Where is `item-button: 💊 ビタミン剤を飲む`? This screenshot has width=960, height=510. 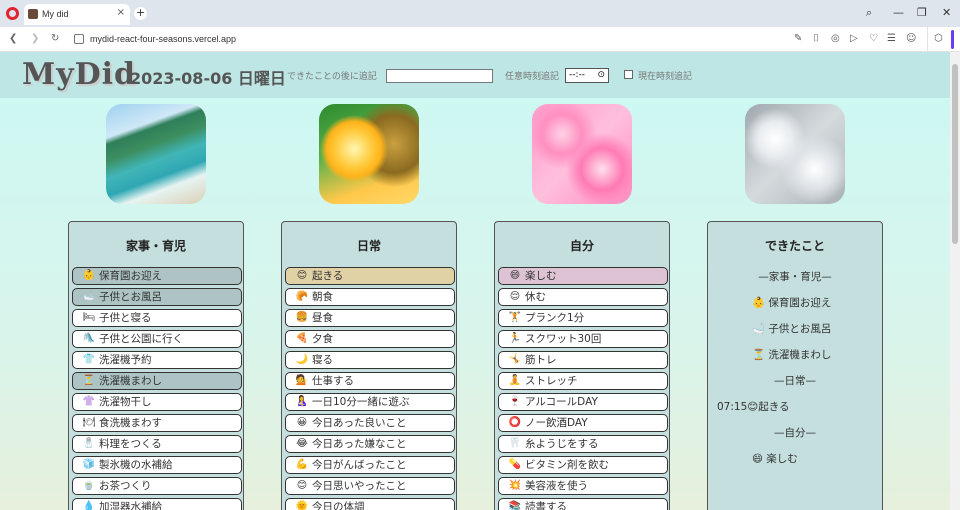
item-button: 💊 ビタミン剤を飲む is located at coordinates (583, 465).